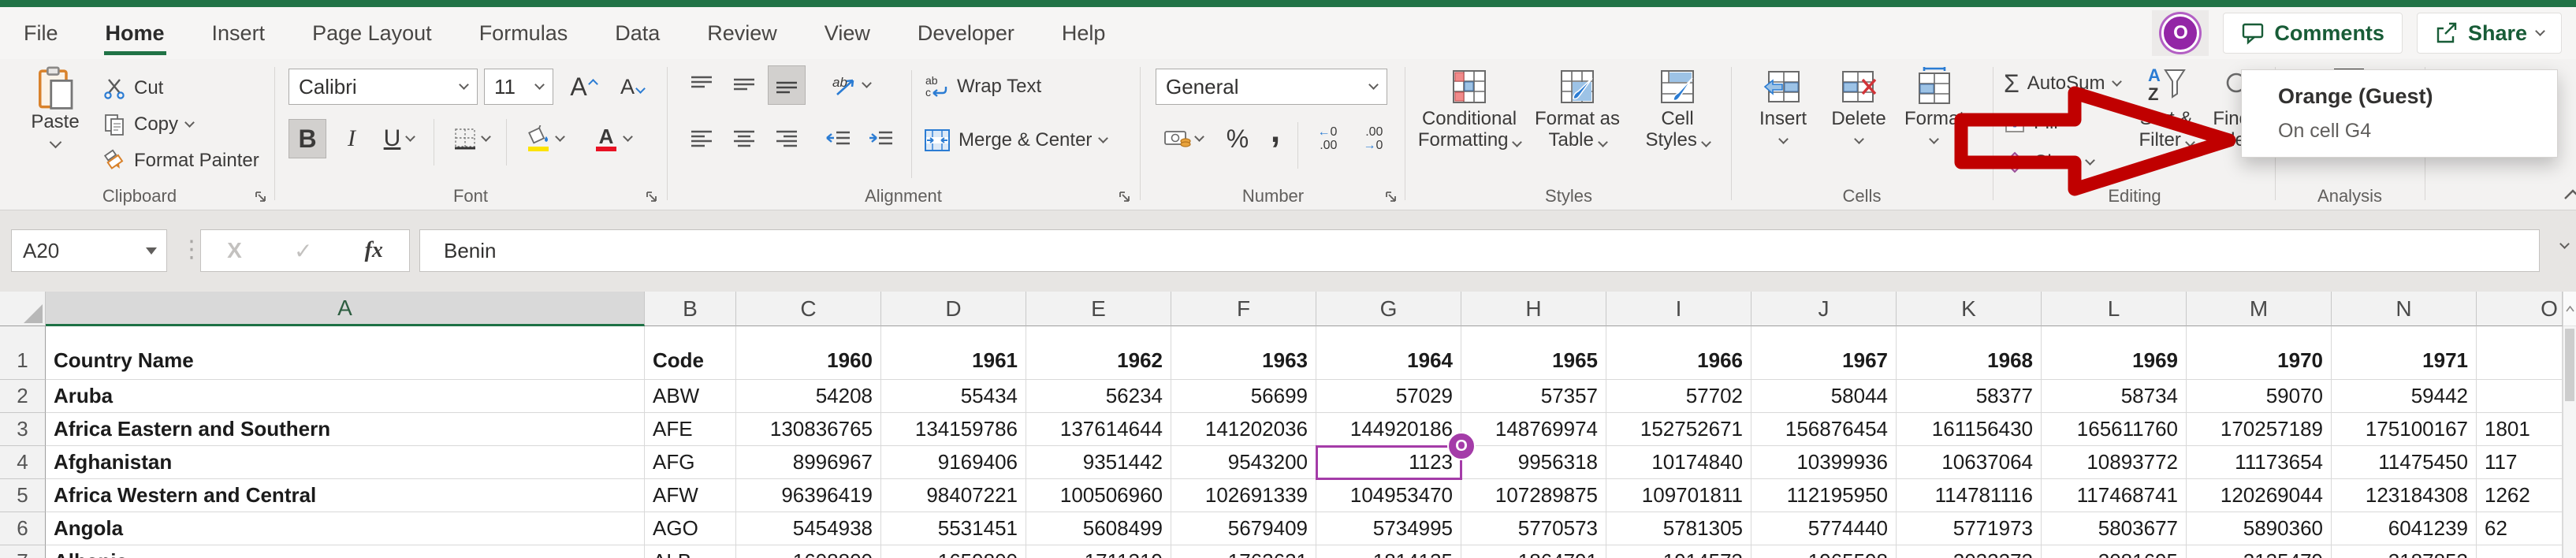 The image size is (2576, 558). I want to click on cell-B2: ABW, so click(690, 396).